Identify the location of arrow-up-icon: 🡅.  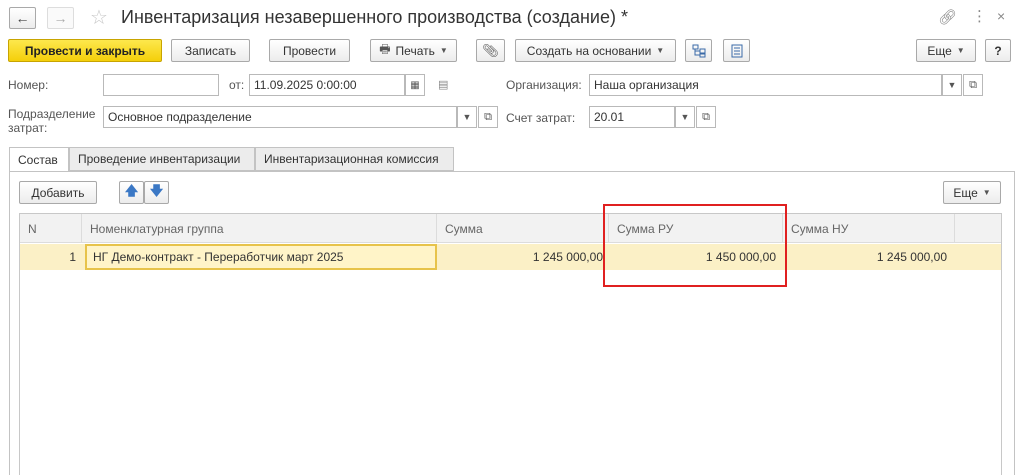
(131, 190).